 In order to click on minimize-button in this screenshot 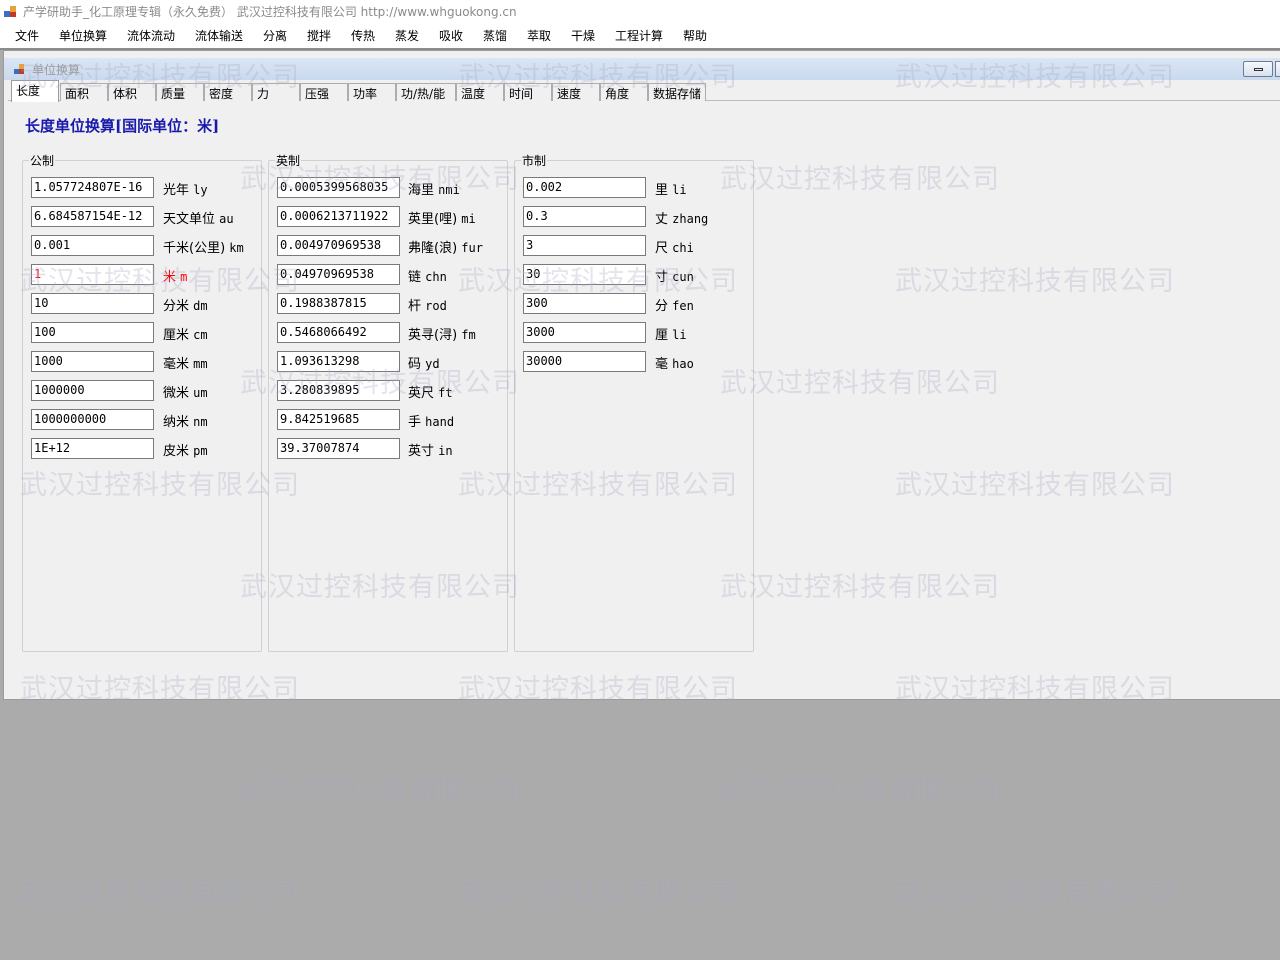, I will do `click(1258, 69)`.